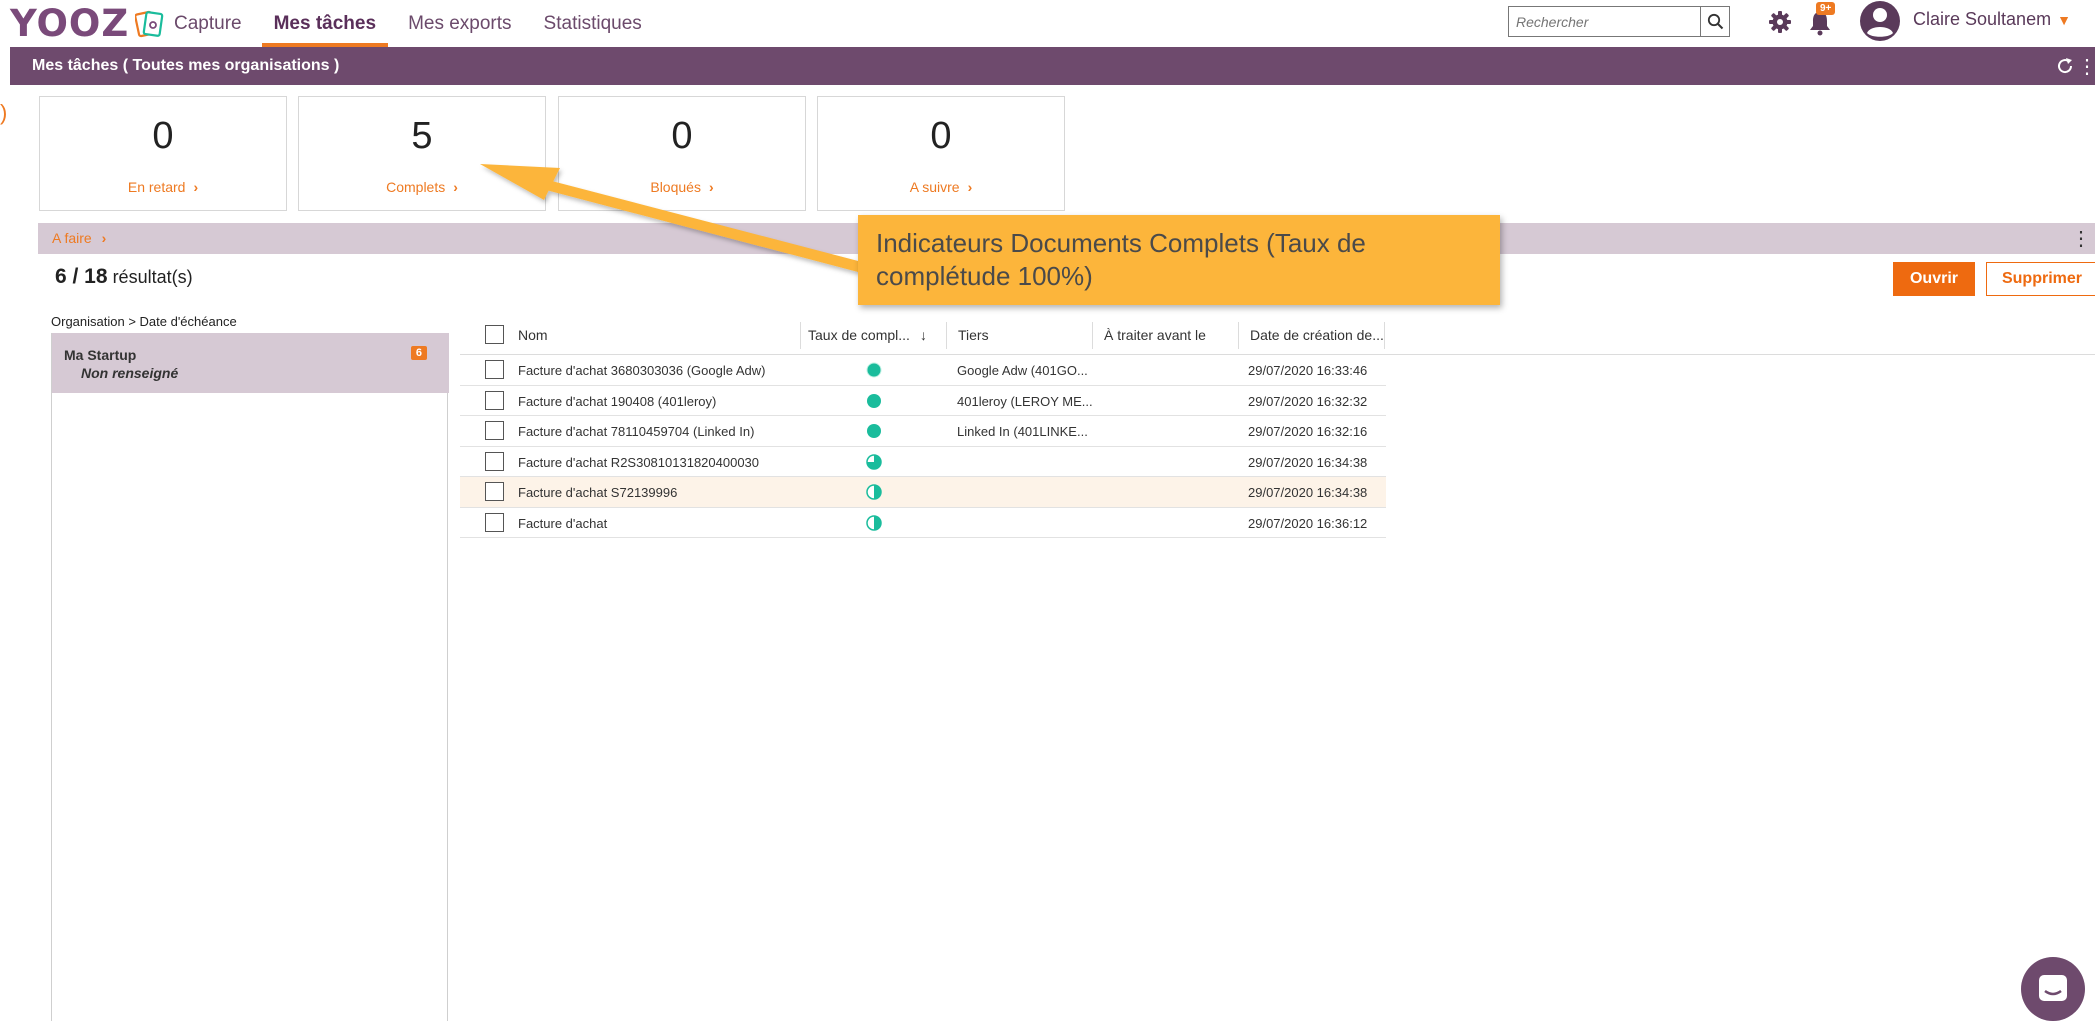 The height and width of the screenshot is (1021, 2095). What do you see at coordinates (250, 363) in the screenshot?
I see `tree-item: Ma Startup Non renseigné 6` at bounding box center [250, 363].